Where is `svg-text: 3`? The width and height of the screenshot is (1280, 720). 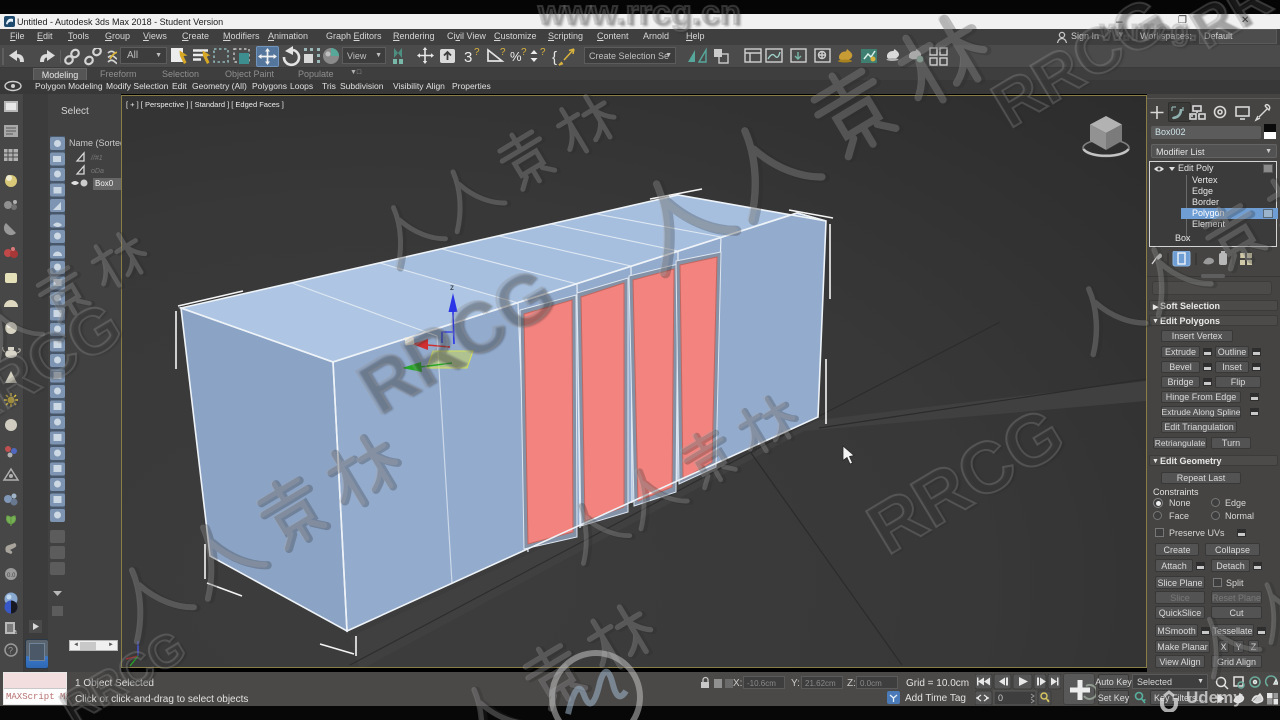
svg-text: 3 is located at coordinates (468, 57).